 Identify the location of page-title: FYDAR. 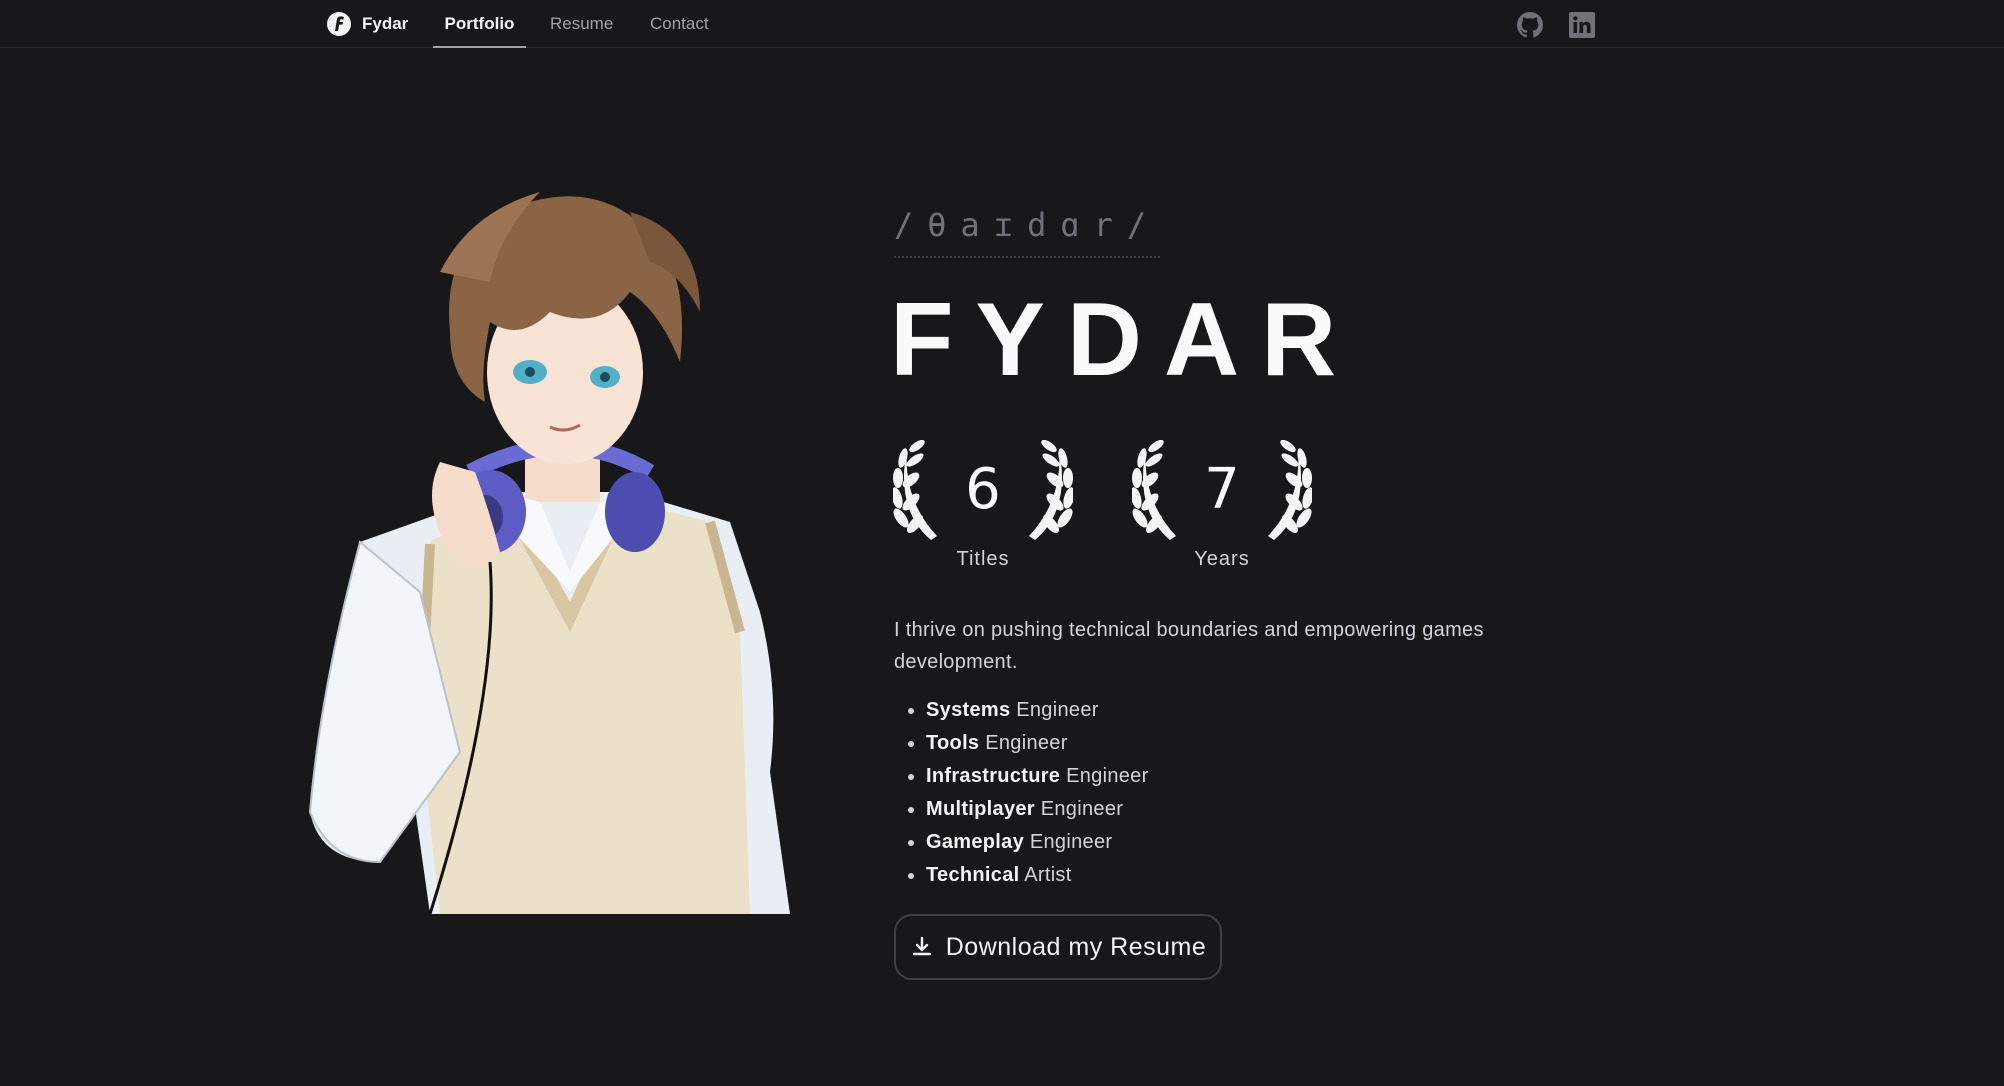
(1124, 340).